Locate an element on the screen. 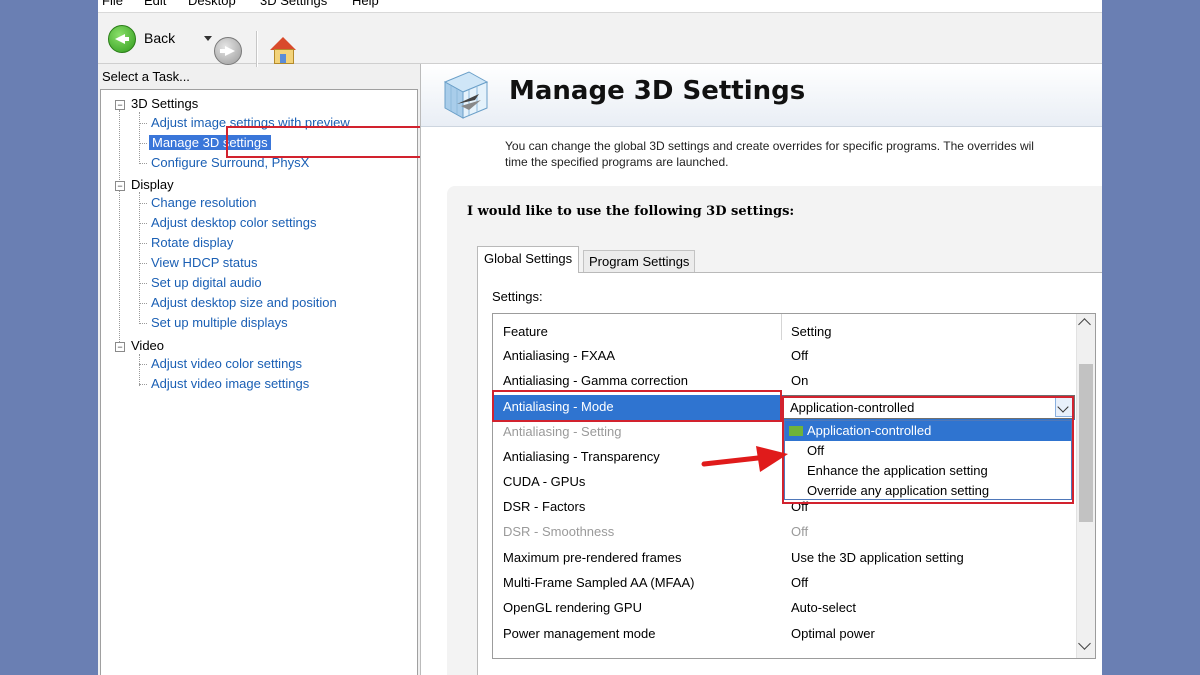 This screenshot has width=1200, height=675. table-row: Multi-Frame Sampled AA (MFAA) Off is located at coordinates (784, 583).